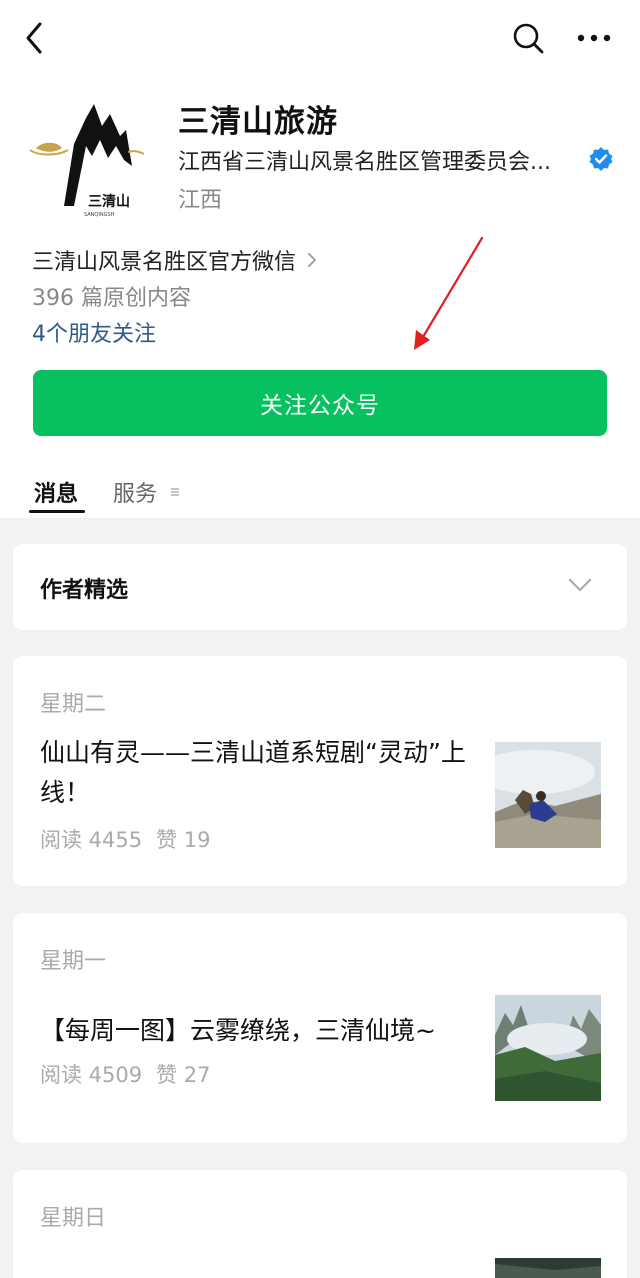 This screenshot has width=640, height=1278. Describe the element at coordinates (200, 200) in the screenshot. I see `account-region: 江西` at that location.